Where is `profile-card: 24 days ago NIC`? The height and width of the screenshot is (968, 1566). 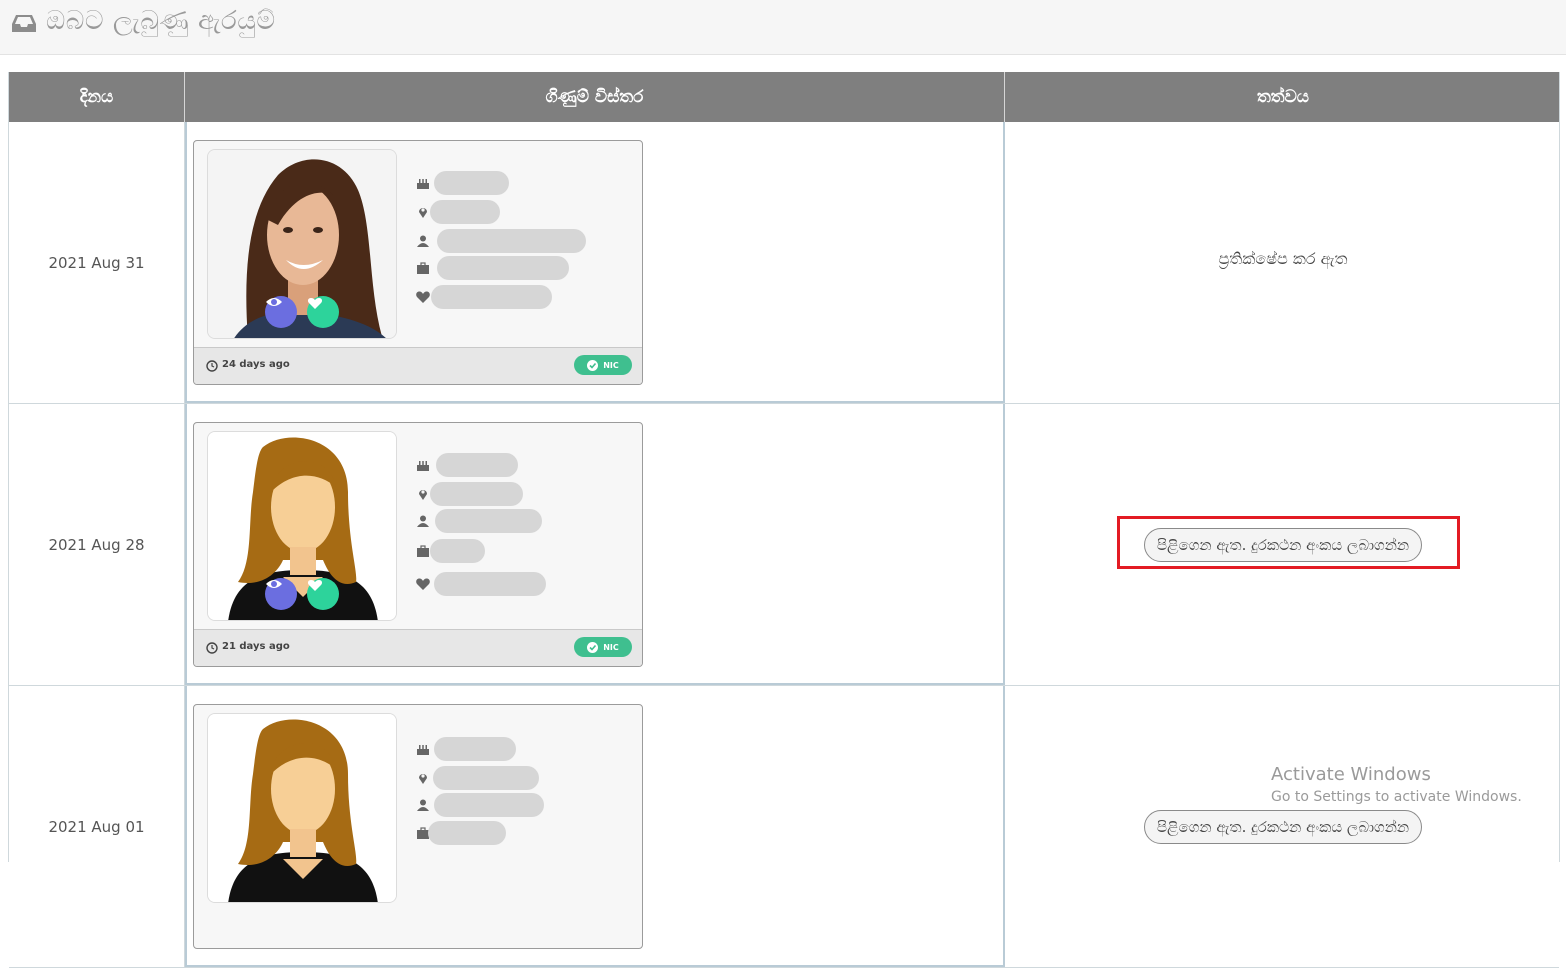 profile-card: 24 days ago NIC is located at coordinates (418, 262).